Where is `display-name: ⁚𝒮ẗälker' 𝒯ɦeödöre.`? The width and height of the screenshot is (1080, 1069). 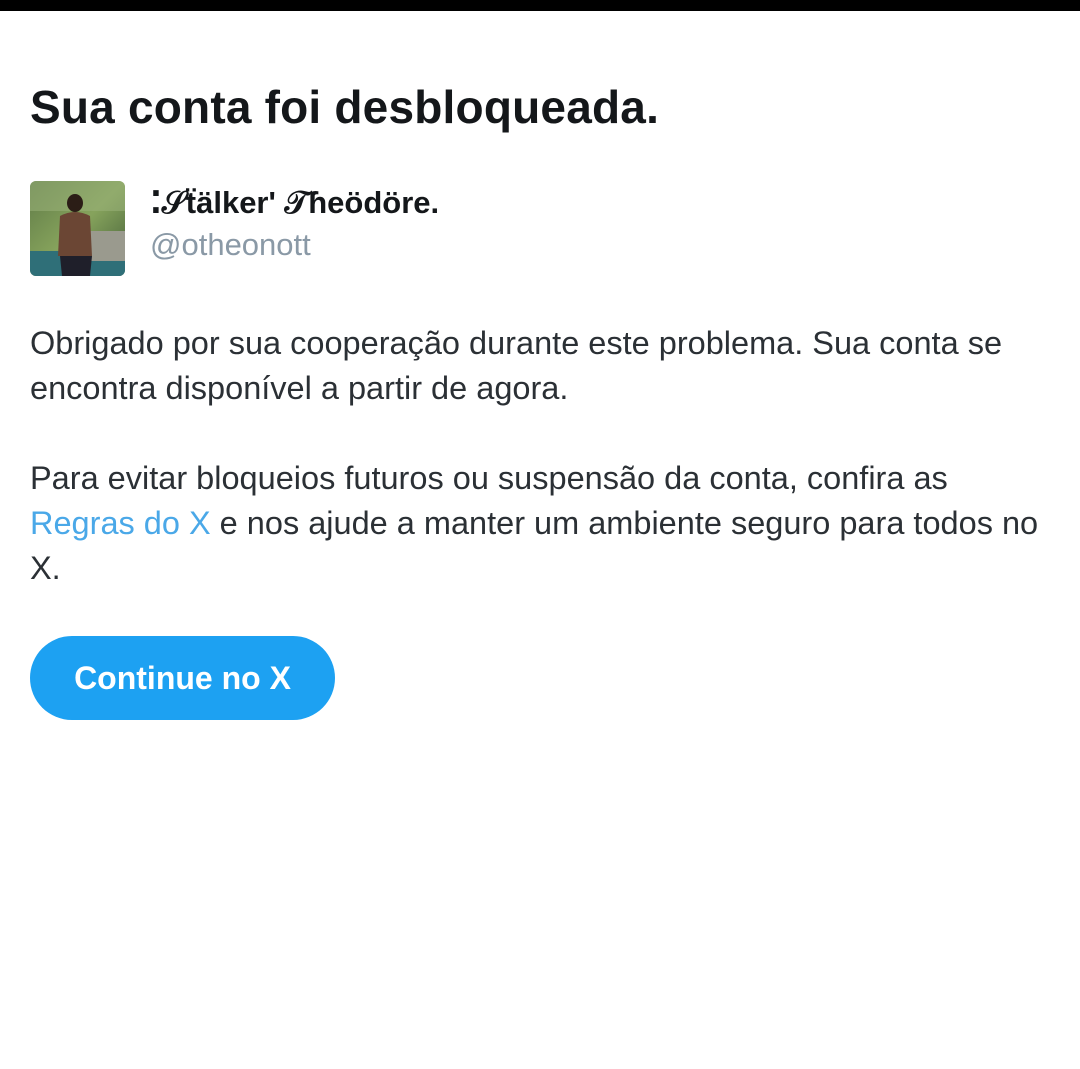
display-name: ⁚𝒮ẗälker' 𝒯ɦeödöre. is located at coordinates (295, 202).